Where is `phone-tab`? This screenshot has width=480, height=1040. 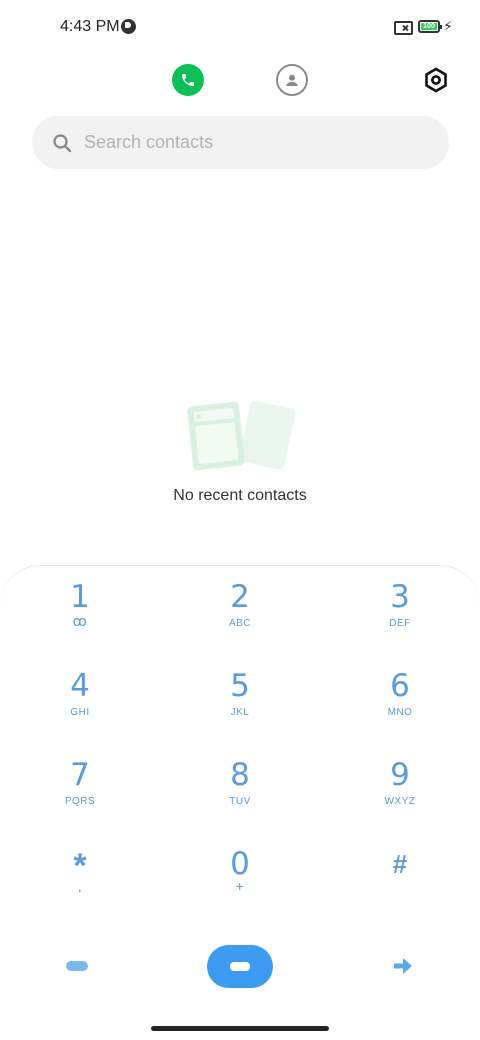 phone-tab is located at coordinates (188, 80).